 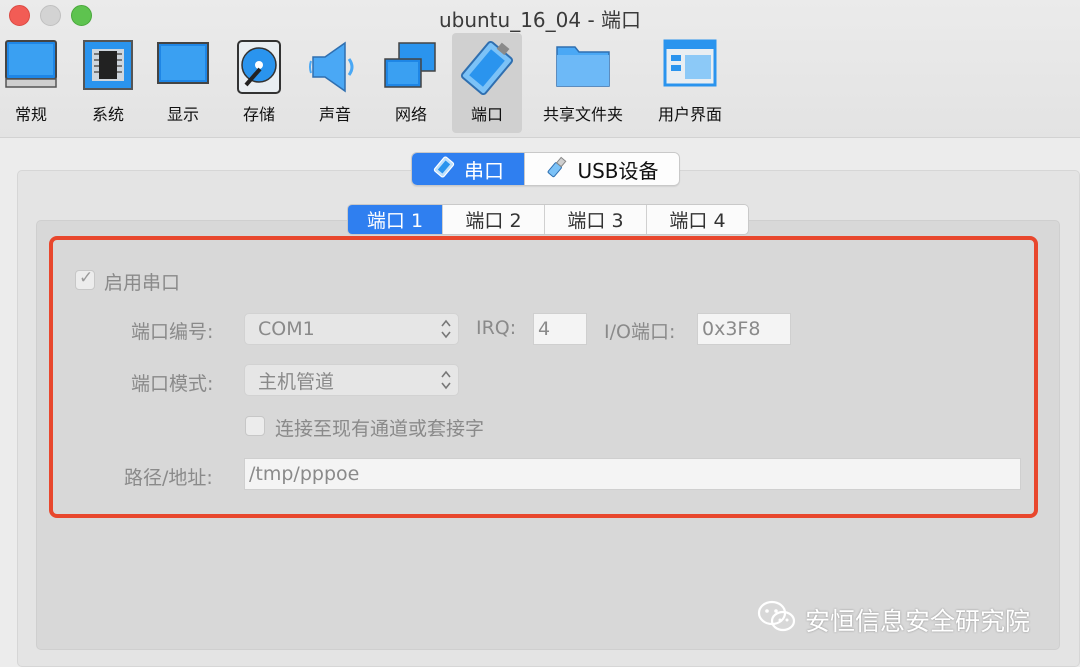 What do you see at coordinates (493, 219) in the screenshot?
I see `tab-port-2: 端口 2` at bounding box center [493, 219].